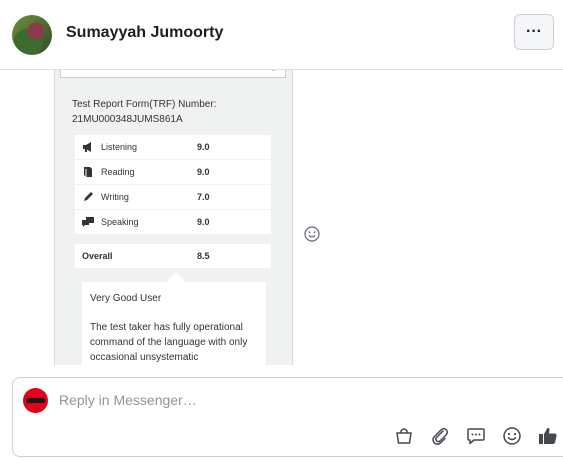 Image resolution: width=563 pixels, height=463 pixels. Describe the element at coordinates (127, 119) in the screenshot. I see `trf-number-value: 21MU000348JUMS861A` at that location.